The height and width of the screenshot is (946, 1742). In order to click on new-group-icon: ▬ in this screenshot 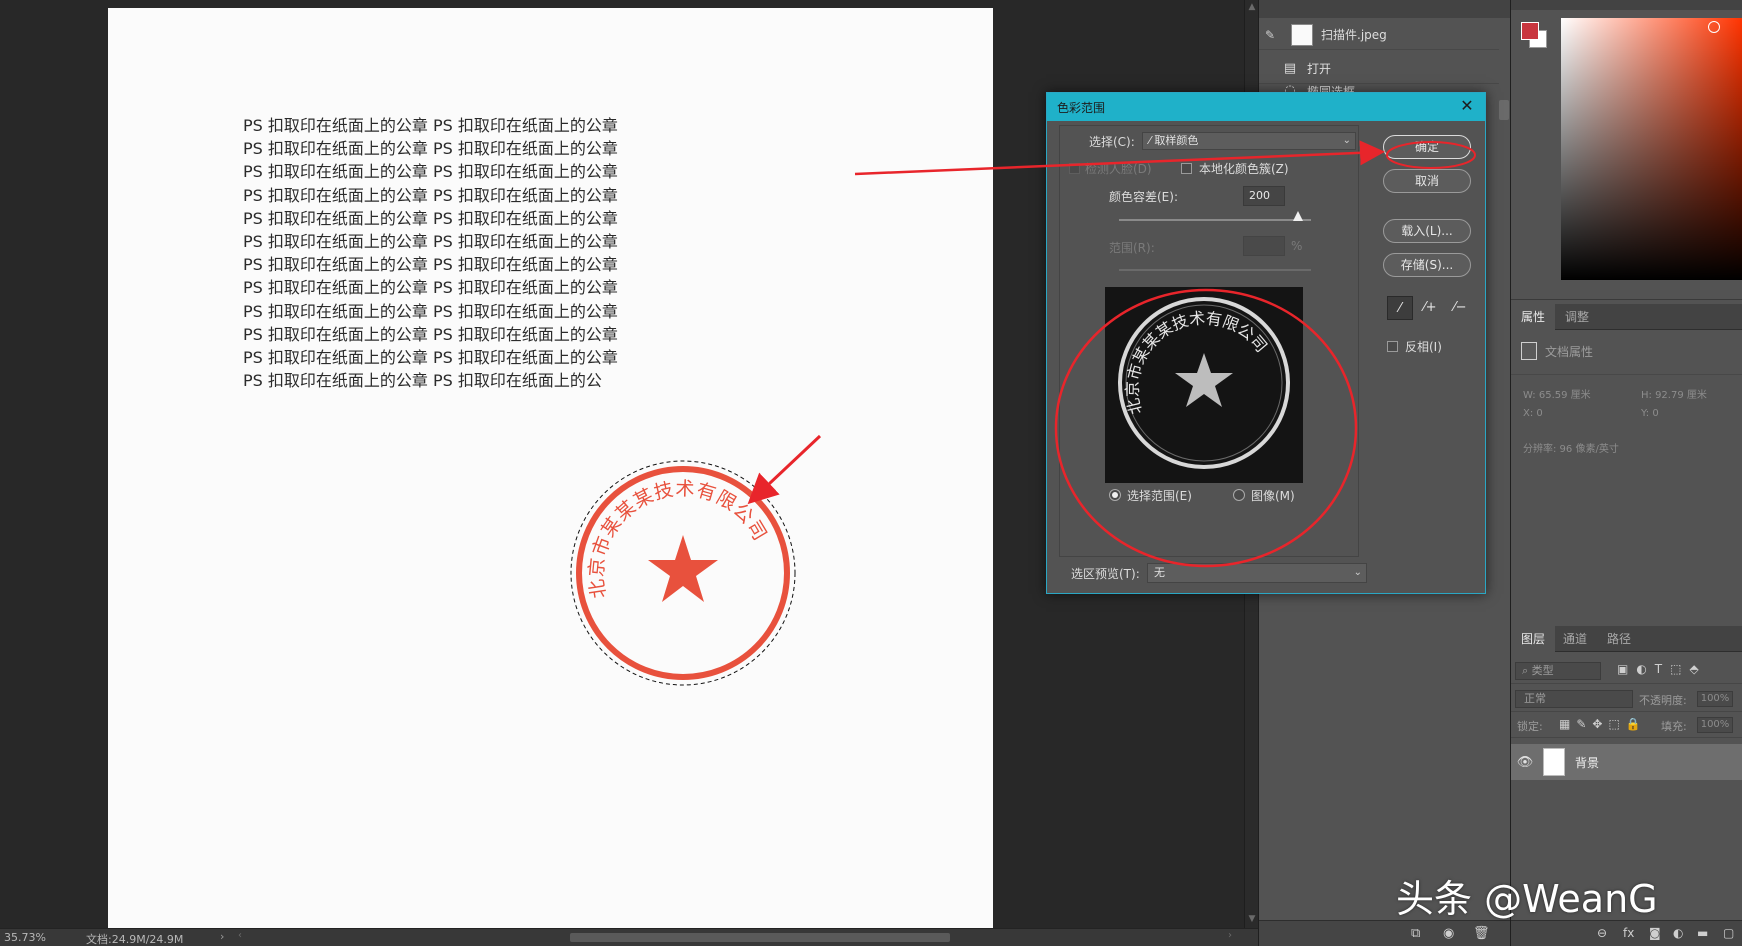, I will do `click(1702, 933)`.